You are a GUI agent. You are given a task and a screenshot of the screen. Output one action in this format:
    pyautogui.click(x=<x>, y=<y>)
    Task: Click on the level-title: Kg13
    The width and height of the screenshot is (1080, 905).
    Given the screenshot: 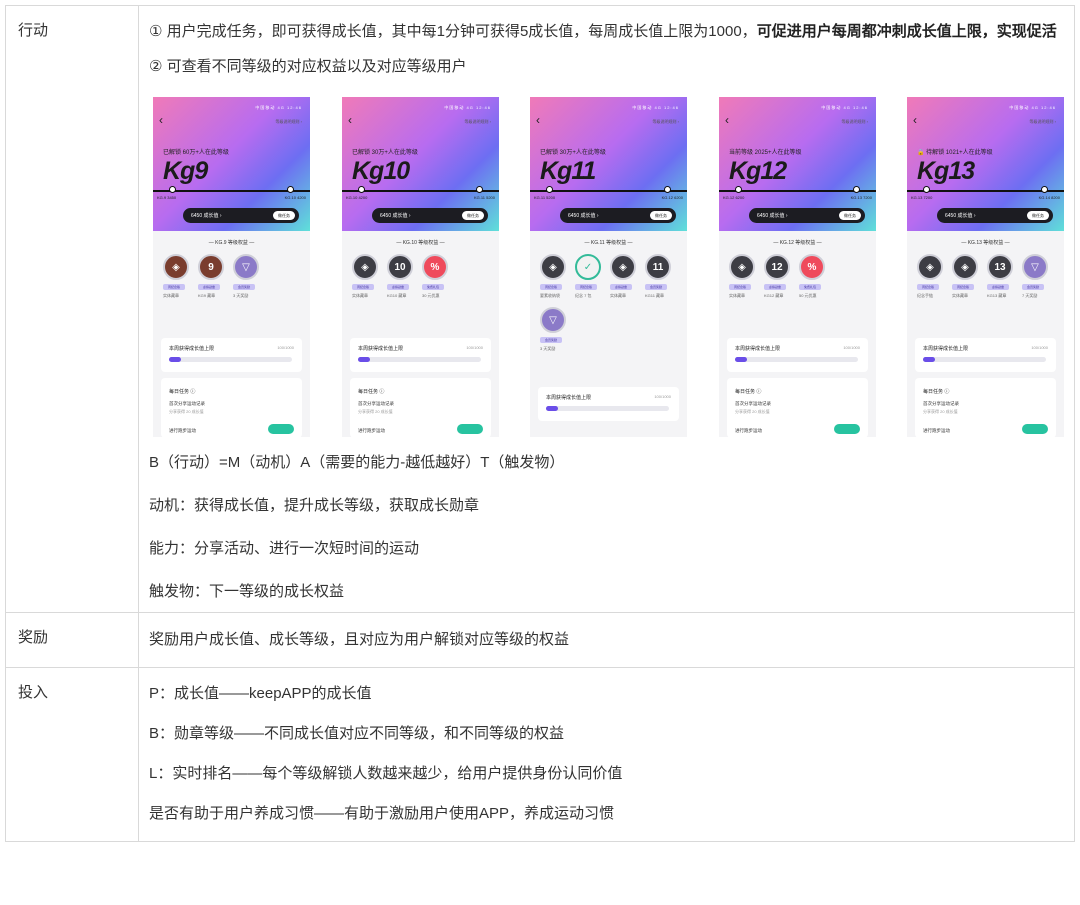 What is the action you would take?
    pyautogui.click(x=946, y=171)
    